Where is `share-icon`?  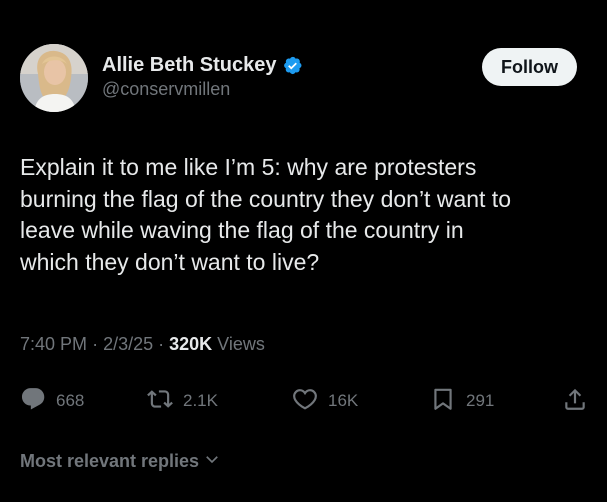 share-icon is located at coordinates (575, 401).